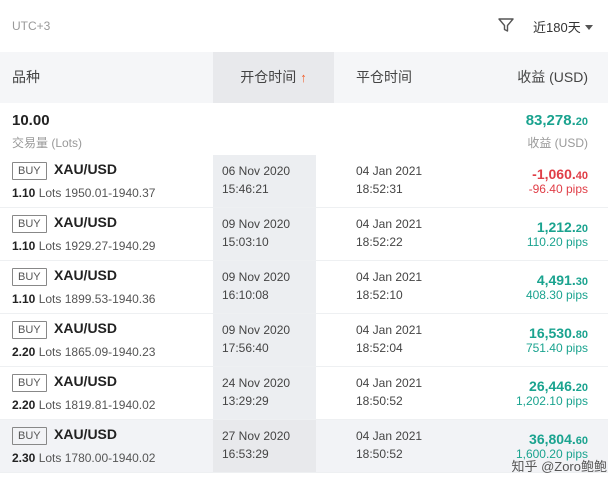 Image resolution: width=615 pixels, height=497 pixels. Describe the element at coordinates (588, 28) in the screenshot. I see `caret-down-icon` at that location.